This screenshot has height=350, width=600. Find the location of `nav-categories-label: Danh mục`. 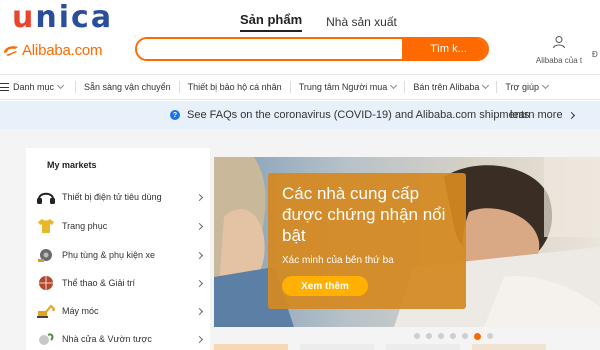

nav-categories-label: Danh mục is located at coordinates (34, 87).